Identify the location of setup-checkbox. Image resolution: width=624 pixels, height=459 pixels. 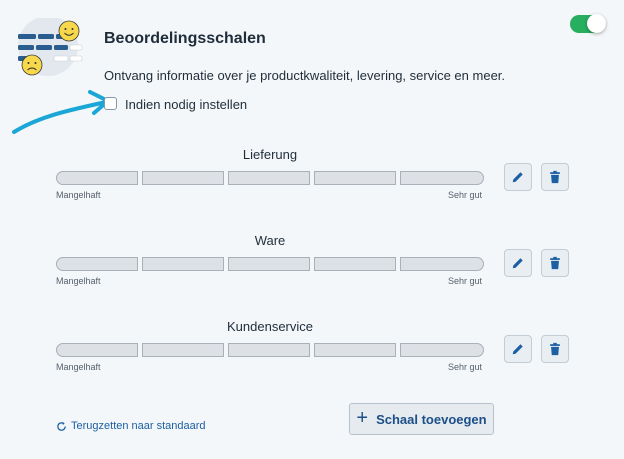
(110, 103).